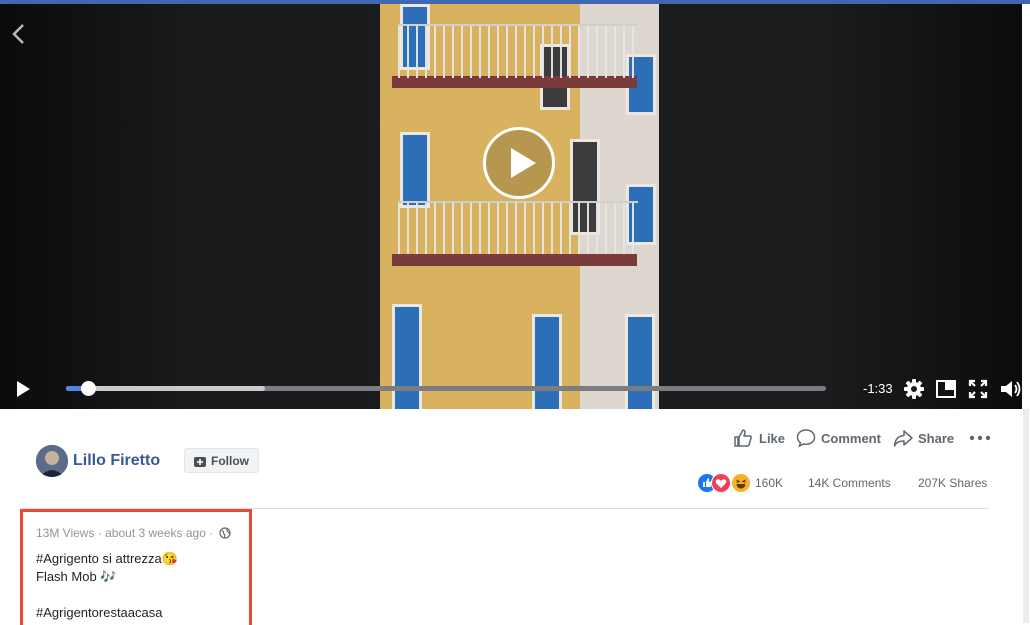  What do you see at coordinates (415, 170) in the screenshot?
I see `building-window` at bounding box center [415, 170].